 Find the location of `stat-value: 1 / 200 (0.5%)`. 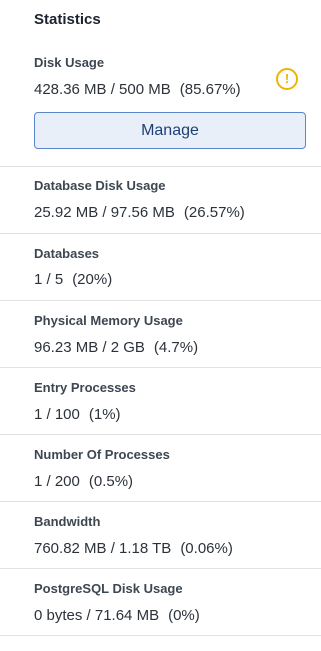

stat-value: 1 / 200 (0.5%) is located at coordinates (83, 481).